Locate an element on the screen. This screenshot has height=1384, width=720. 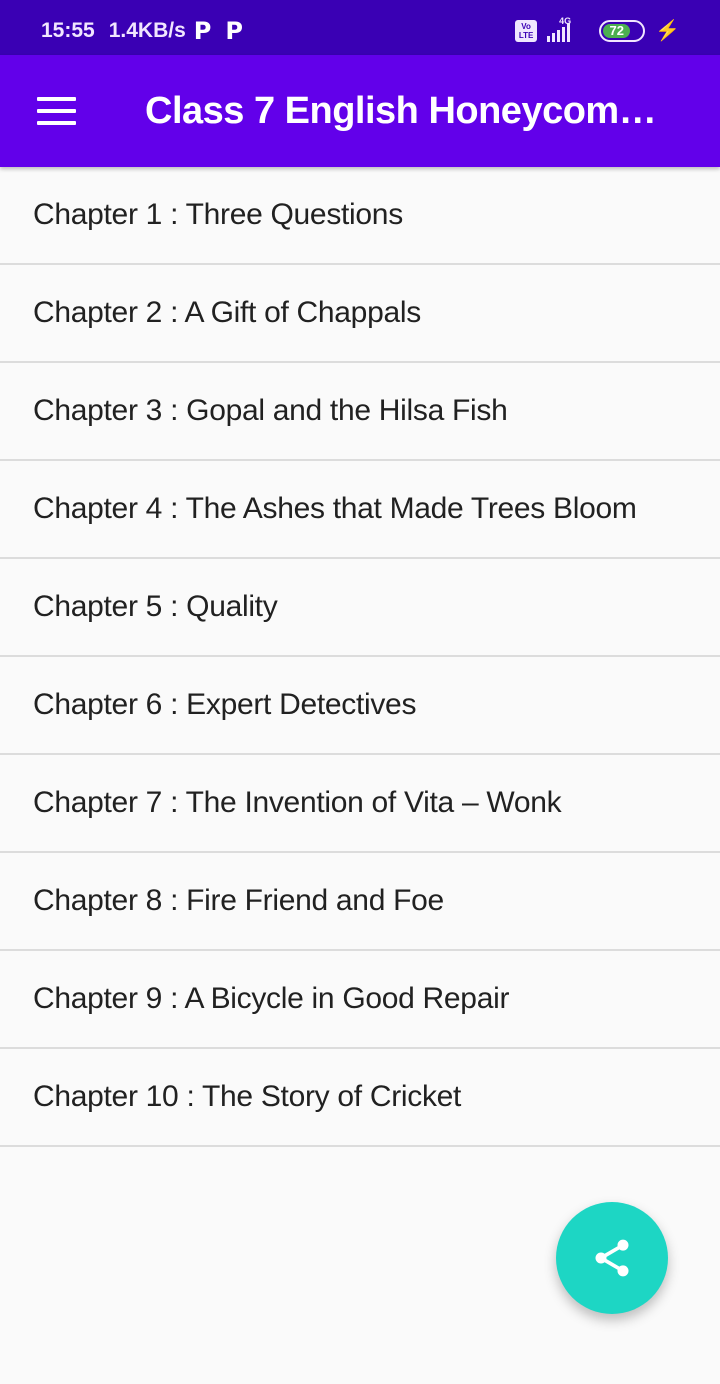
chapter-item: Chapter 1 : Three Questions is located at coordinates (360, 216).